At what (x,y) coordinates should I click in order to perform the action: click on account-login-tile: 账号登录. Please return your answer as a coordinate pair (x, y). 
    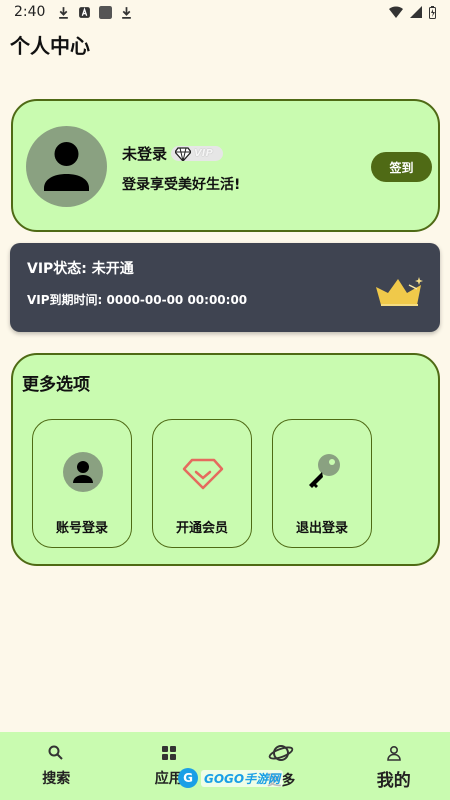
    Looking at the image, I should click on (82, 483).